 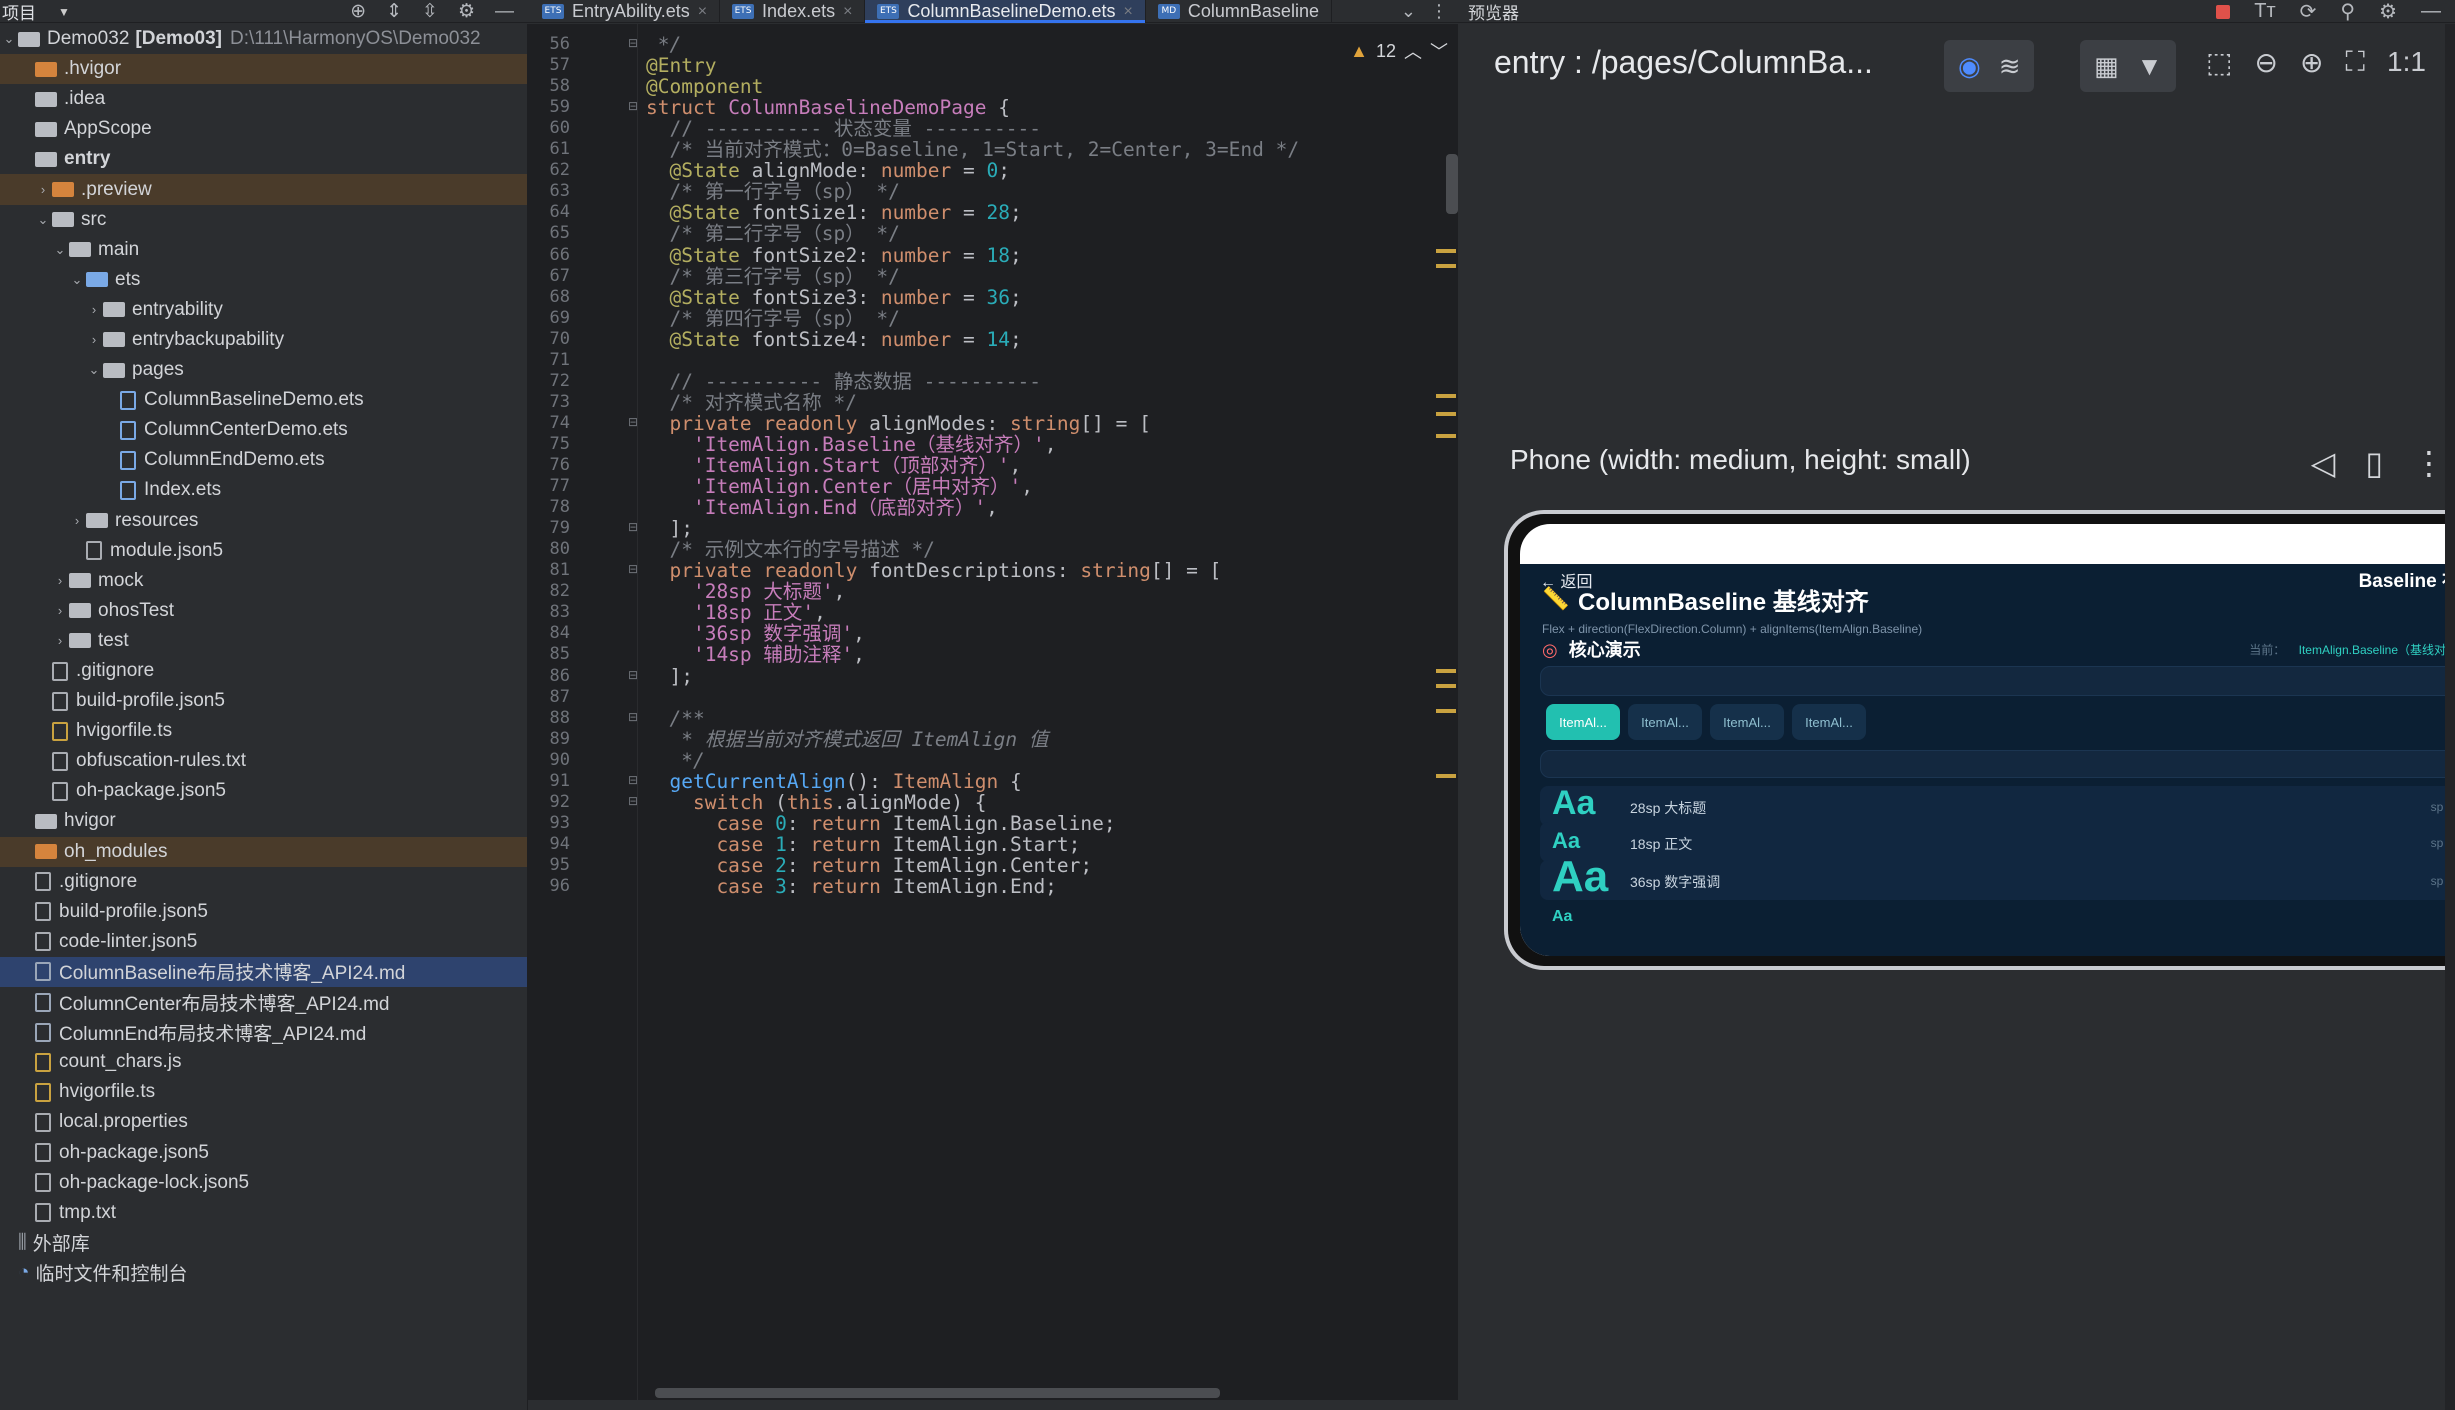 I want to click on tree-item: local.properties, so click(x=263, y=1122).